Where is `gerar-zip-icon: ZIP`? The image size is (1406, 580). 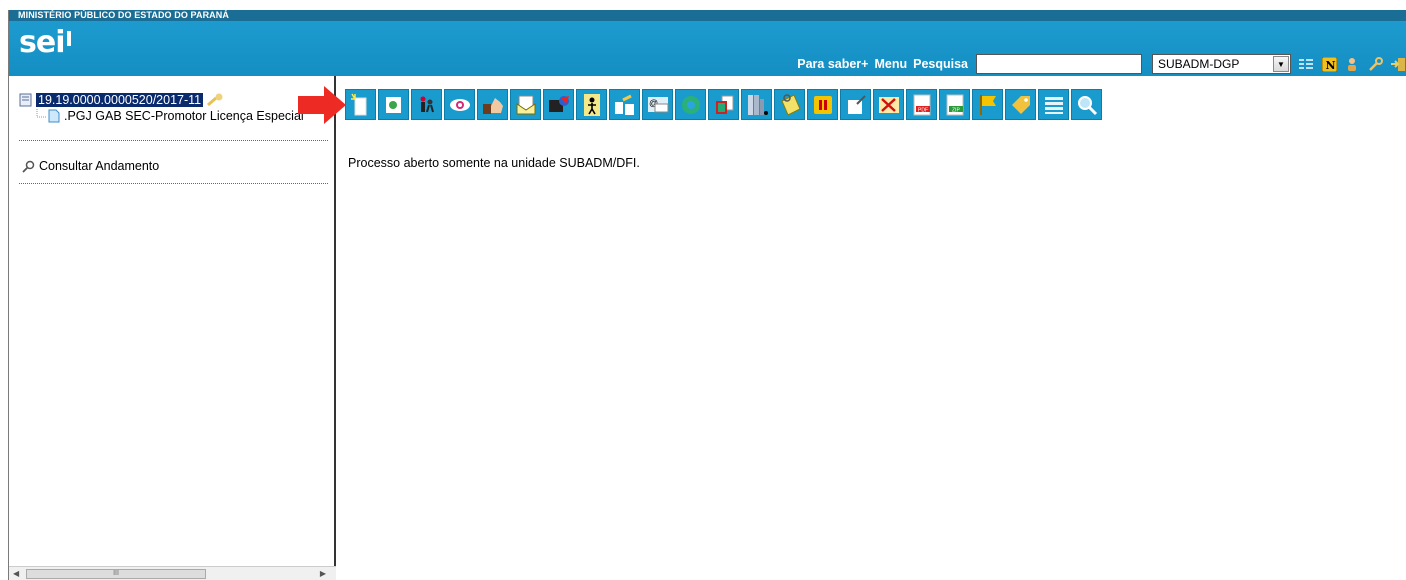
gerar-zip-icon: ZIP is located at coordinates (954, 104).